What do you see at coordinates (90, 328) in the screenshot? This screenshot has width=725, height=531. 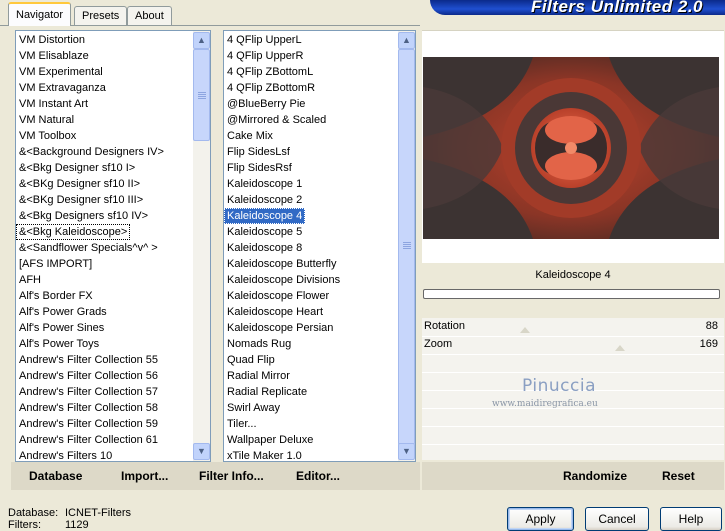 I see `category-list-item: Alf's Power Sines` at bounding box center [90, 328].